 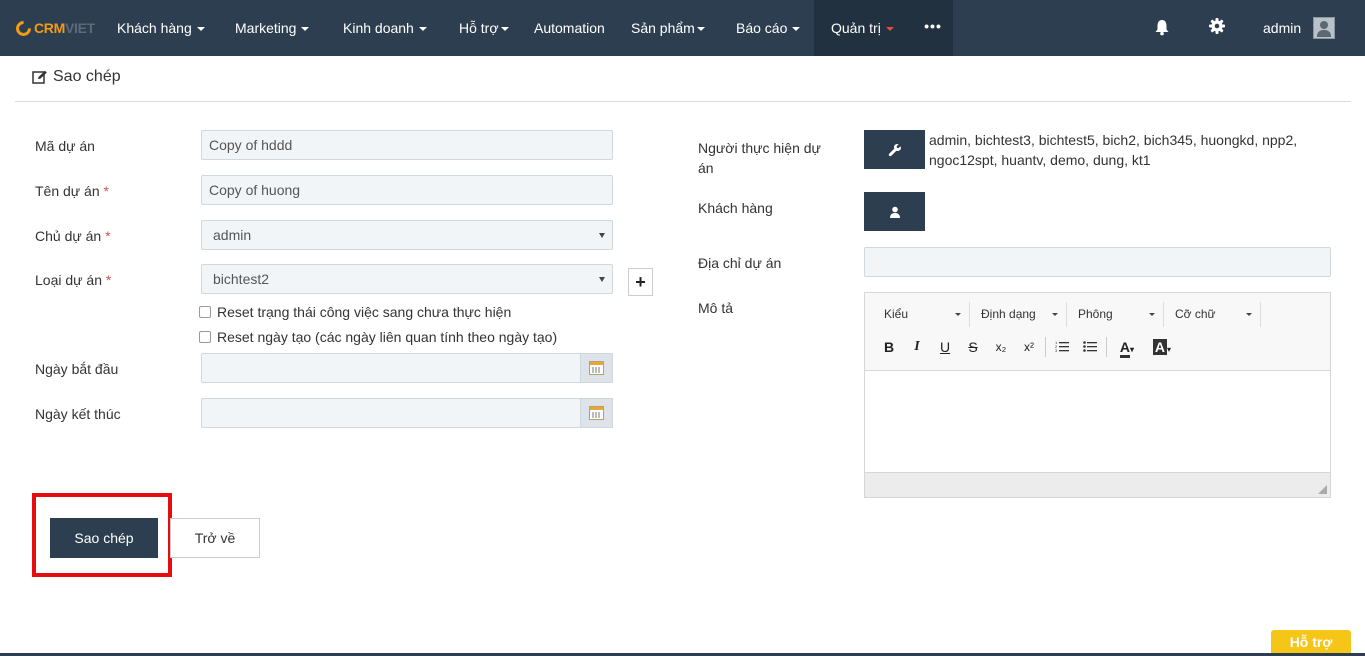 What do you see at coordinates (922, 314) in the screenshot?
I see `styles-dropdown: Kiểu` at bounding box center [922, 314].